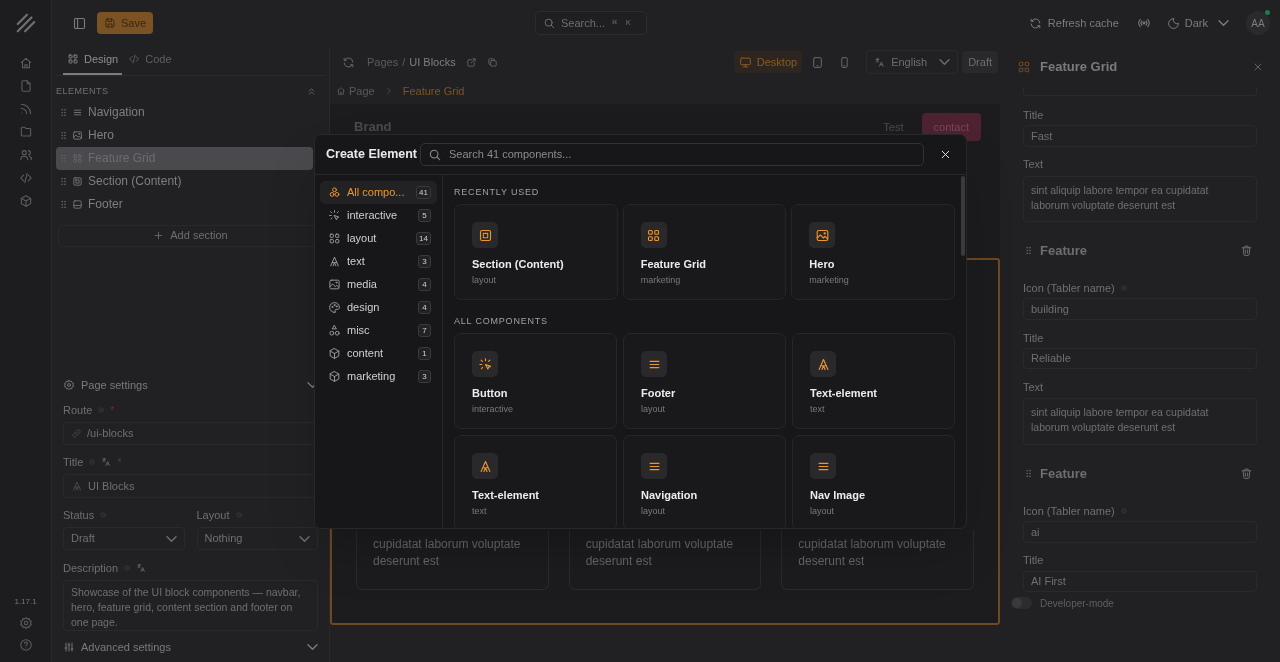  What do you see at coordinates (493, 409) in the screenshot?
I see `component-category: interactive` at bounding box center [493, 409].